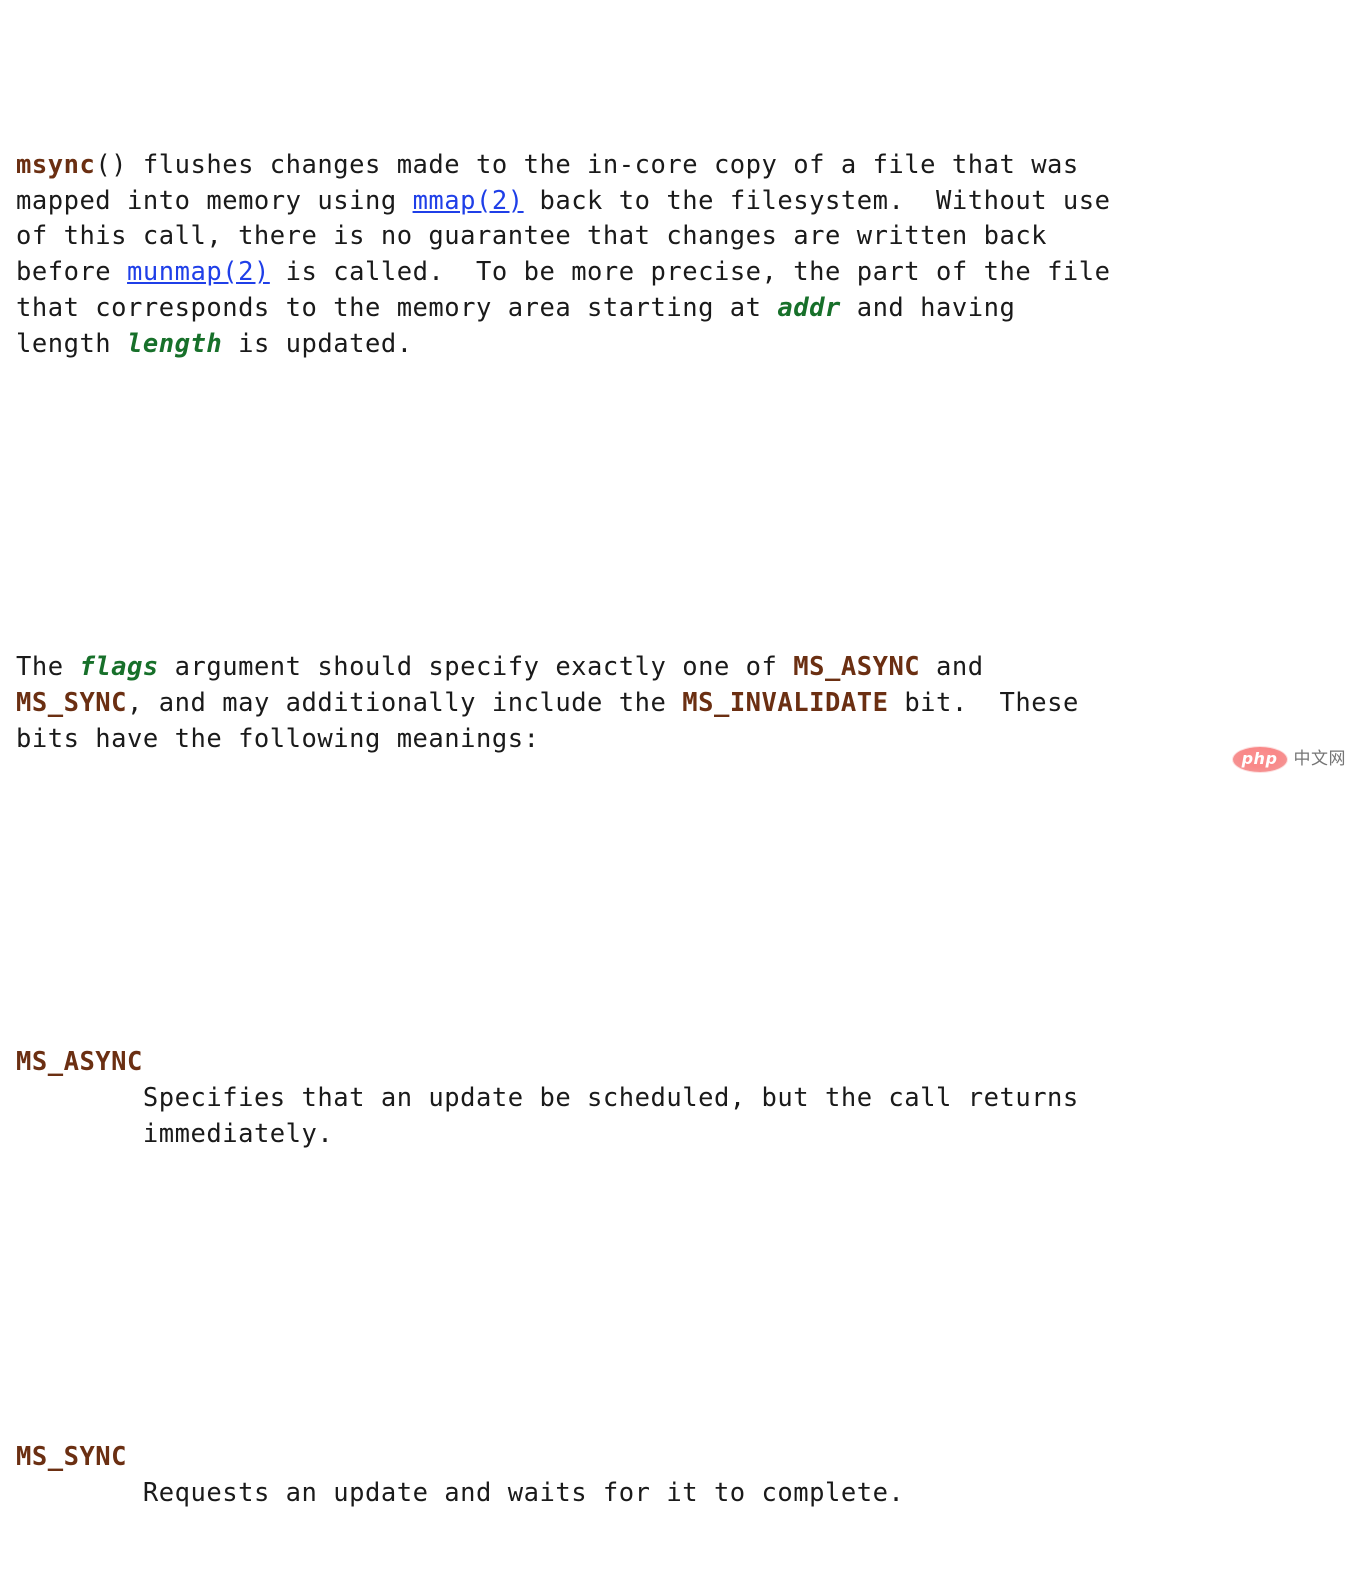  I want to click on paragraph2-segment-2: argument should specify exactly one of, so click(476, 667).